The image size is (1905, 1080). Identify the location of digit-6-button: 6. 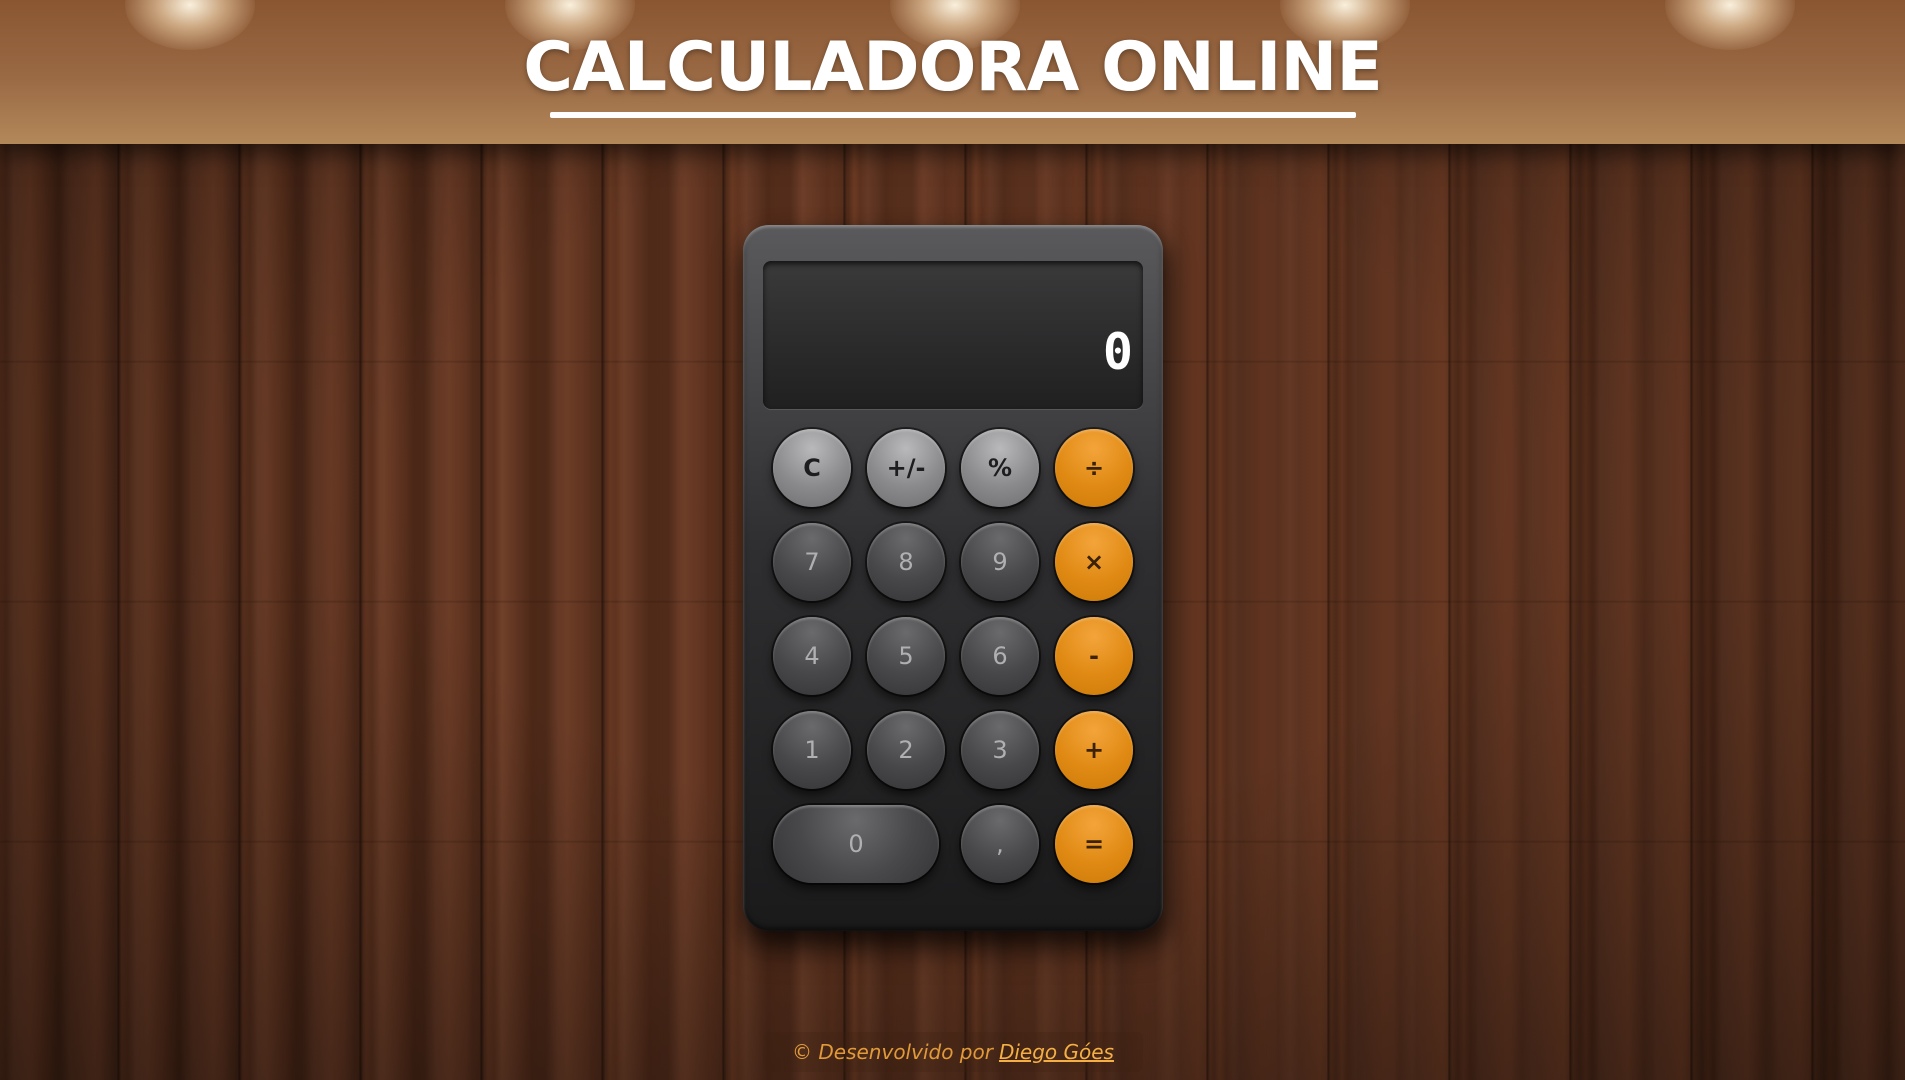
(1000, 656).